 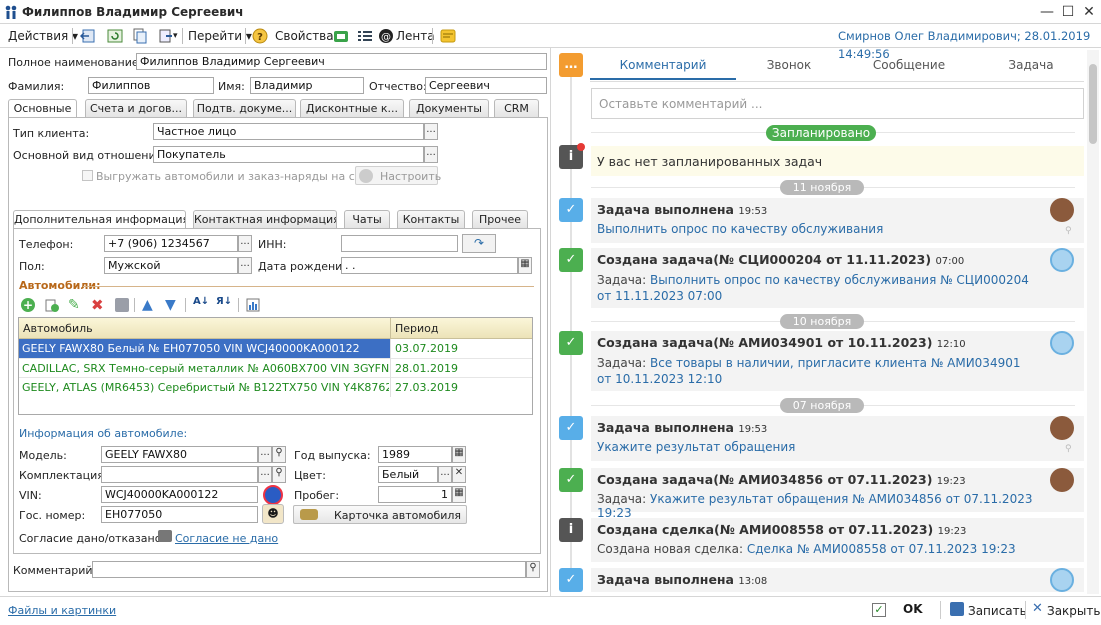 What do you see at coordinates (179, 514) in the screenshot?
I see `plate-input: ЕН077050` at bounding box center [179, 514].